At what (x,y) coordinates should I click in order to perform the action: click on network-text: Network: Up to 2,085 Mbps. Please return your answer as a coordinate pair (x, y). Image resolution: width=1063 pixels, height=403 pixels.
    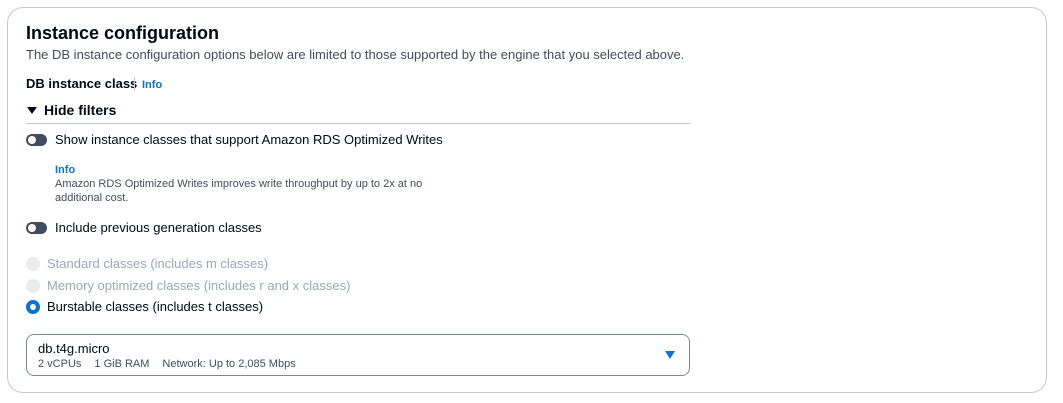
    Looking at the image, I should click on (229, 364).